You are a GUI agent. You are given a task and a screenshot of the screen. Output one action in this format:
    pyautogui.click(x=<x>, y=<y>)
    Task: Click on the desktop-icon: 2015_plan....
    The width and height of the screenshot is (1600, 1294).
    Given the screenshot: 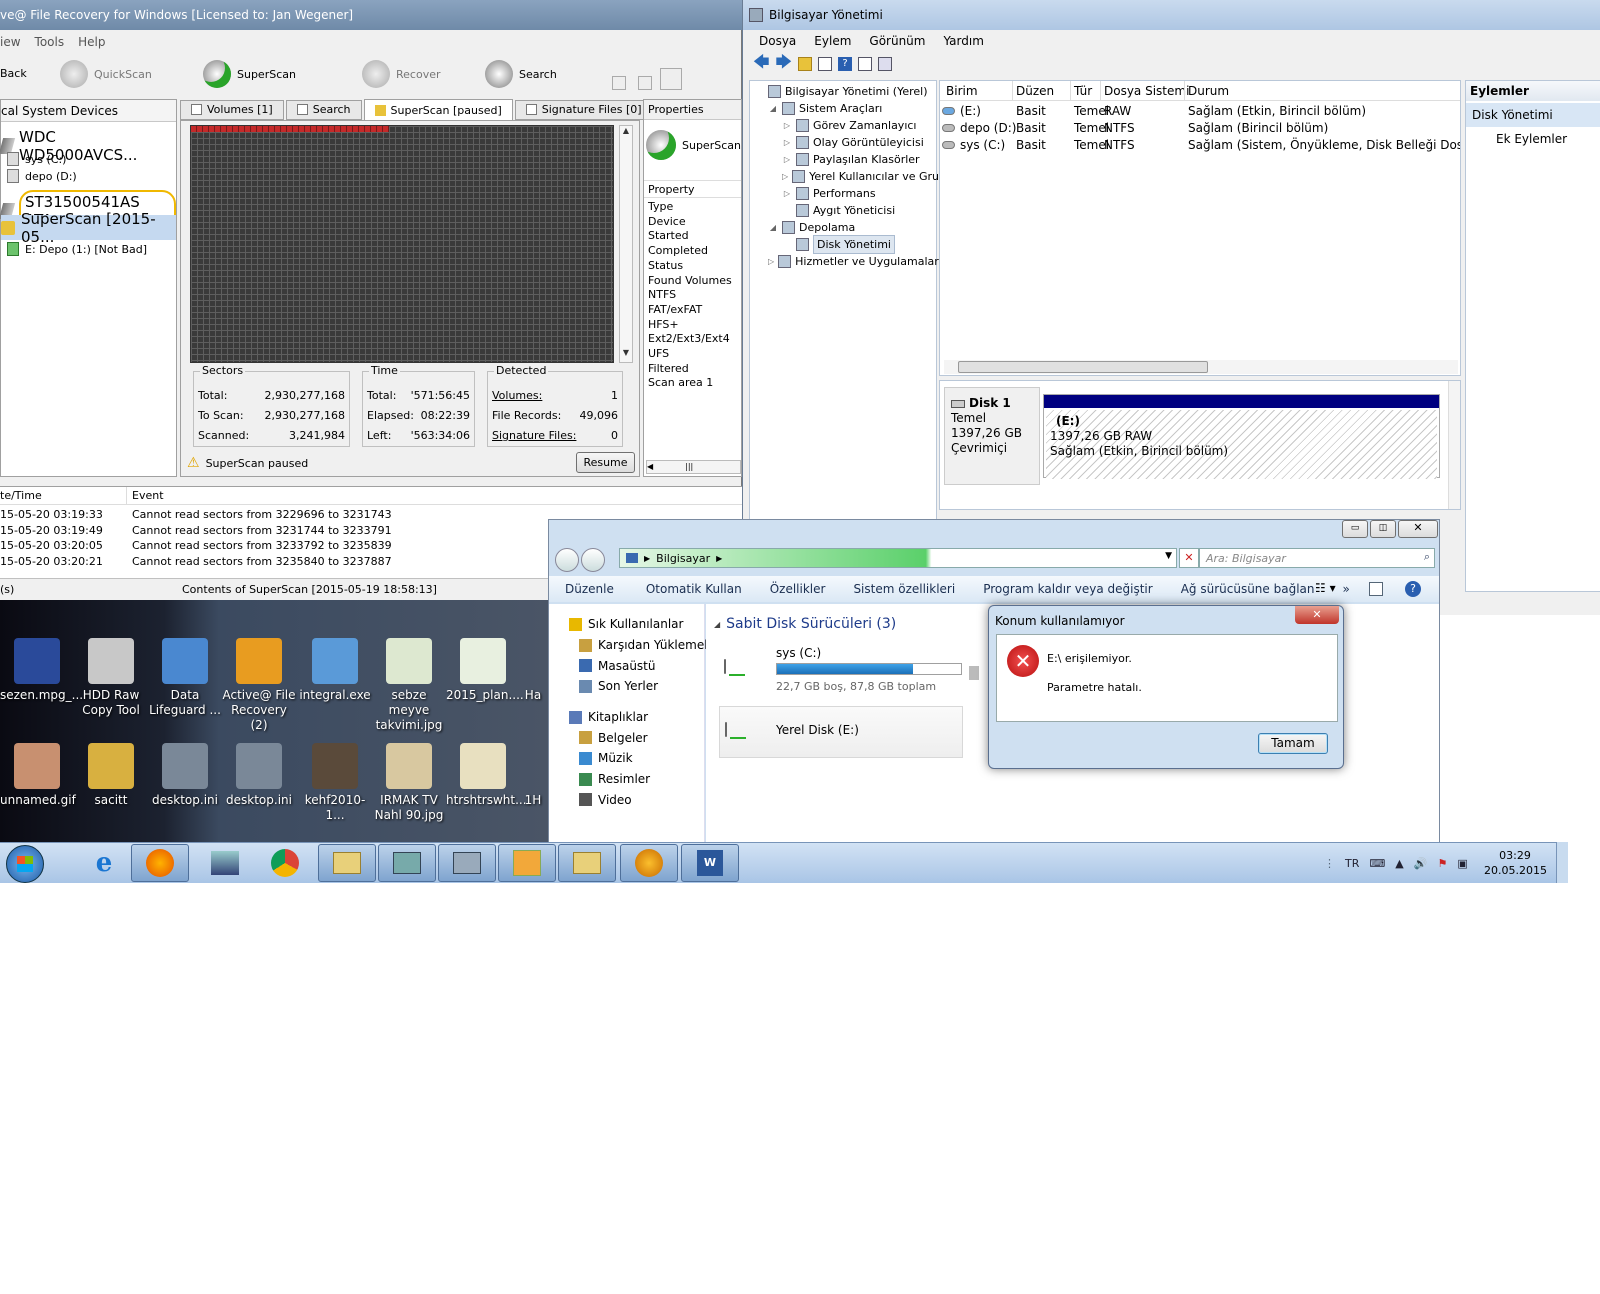 What is the action you would take?
    pyautogui.click(x=485, y=670)
    